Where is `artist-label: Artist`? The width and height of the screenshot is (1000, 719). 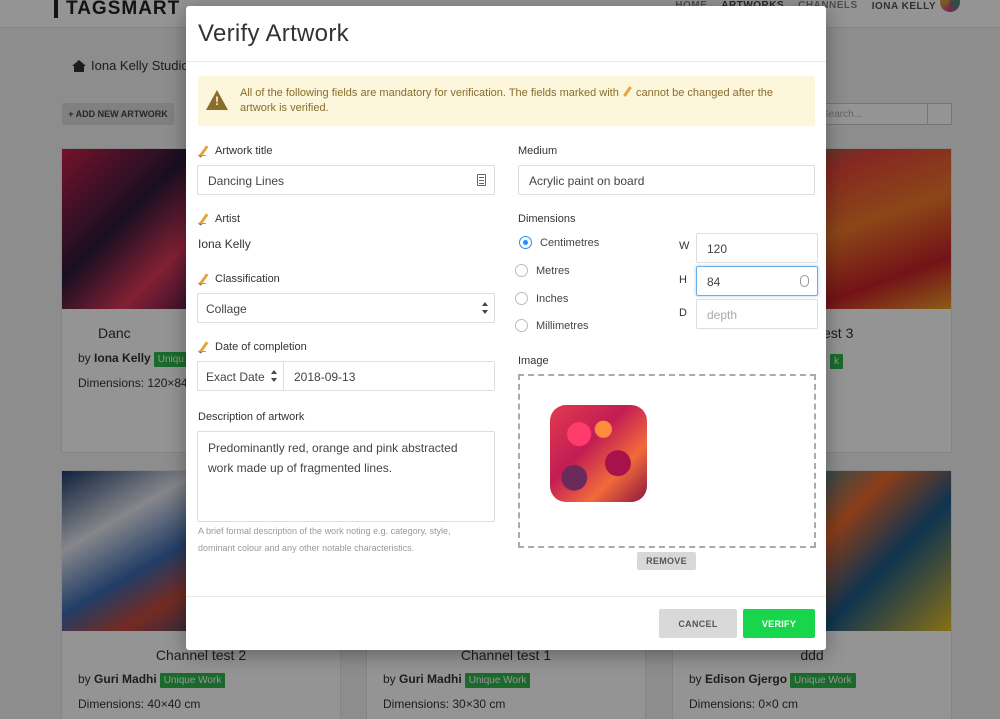
artist-label: Artist is located at coordinates (219, 219).